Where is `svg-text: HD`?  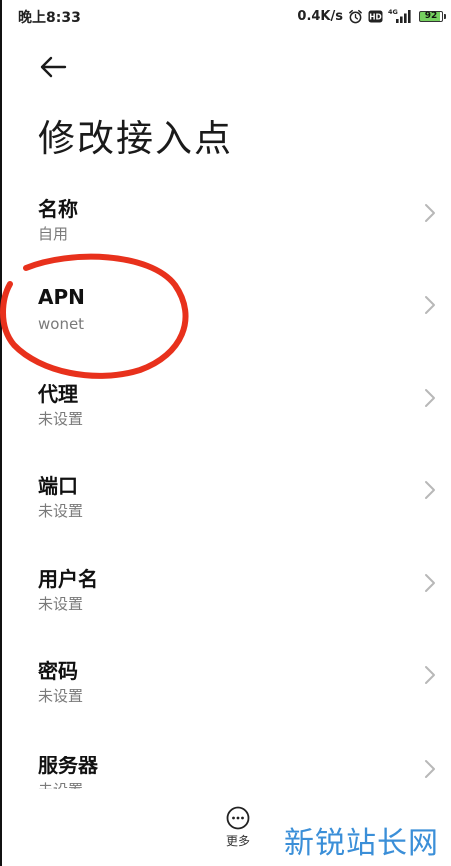
svg-text: HD is located at coordinates (375, 16).